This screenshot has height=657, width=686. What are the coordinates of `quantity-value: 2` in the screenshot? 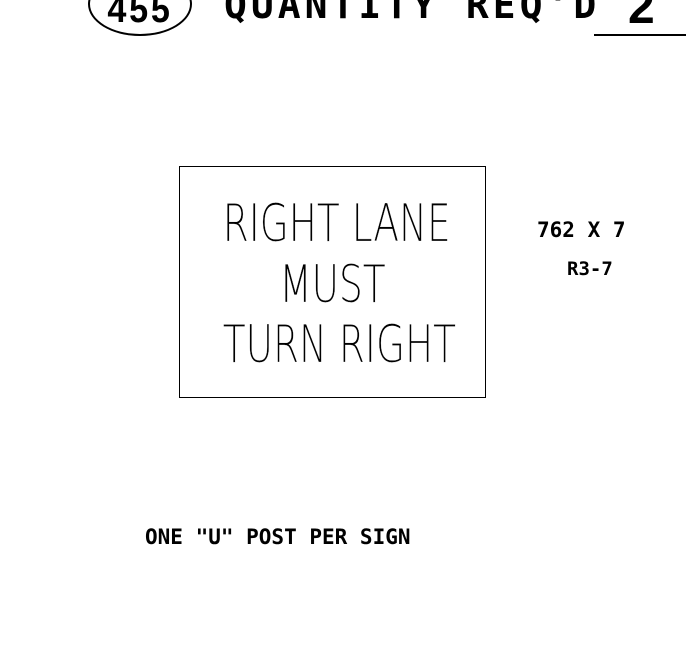 It's located at (641, 17).